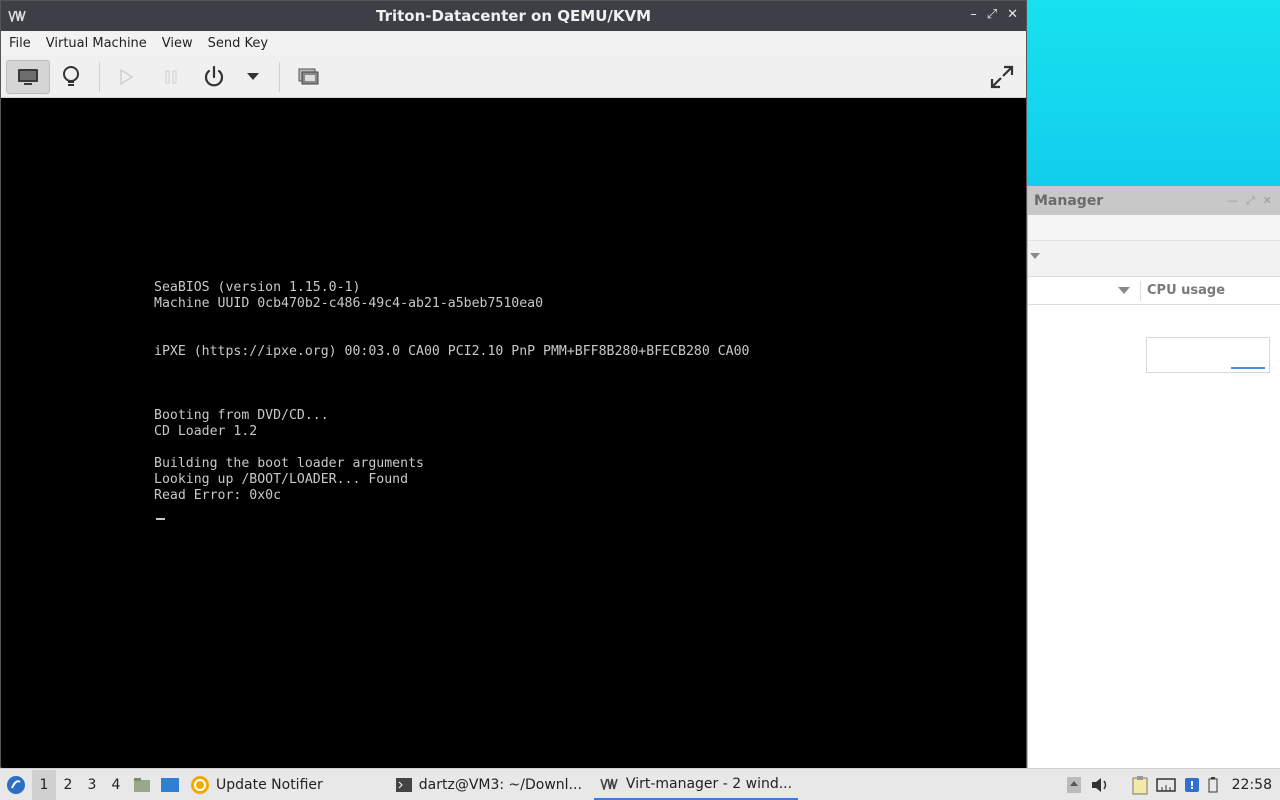 The height and width of the screenshot is (800, 1280). What do you see at coordinates (1213, 784) in the screenshot?
I see `battery-icon` at bounding box center [1213, 784].